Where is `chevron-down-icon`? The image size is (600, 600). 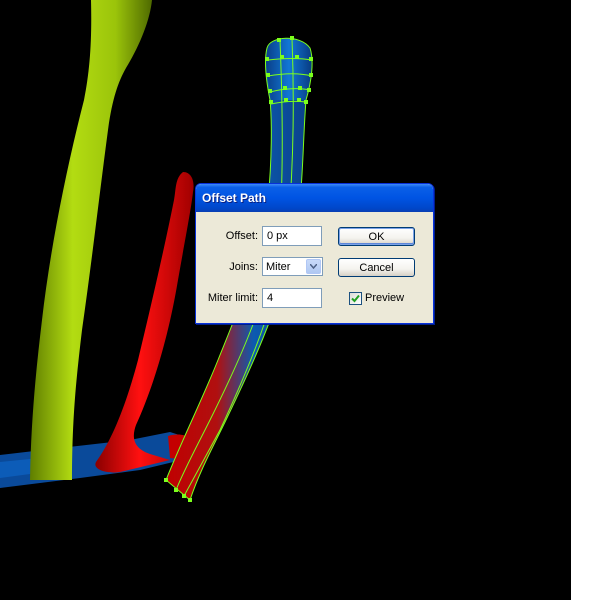 chevron-down-icon is located at coordinates (313, 266).